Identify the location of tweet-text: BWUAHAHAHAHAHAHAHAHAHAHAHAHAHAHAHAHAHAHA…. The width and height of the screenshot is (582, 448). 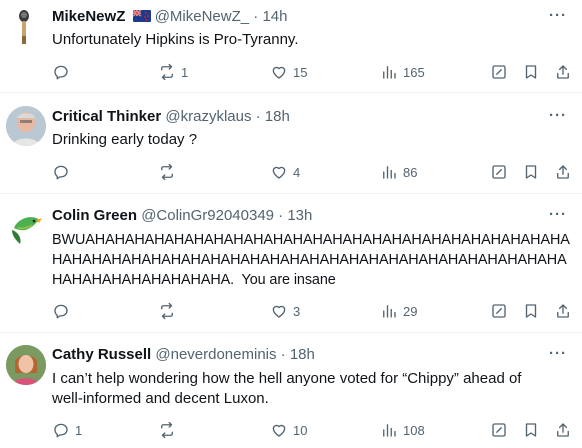
(311, 260).